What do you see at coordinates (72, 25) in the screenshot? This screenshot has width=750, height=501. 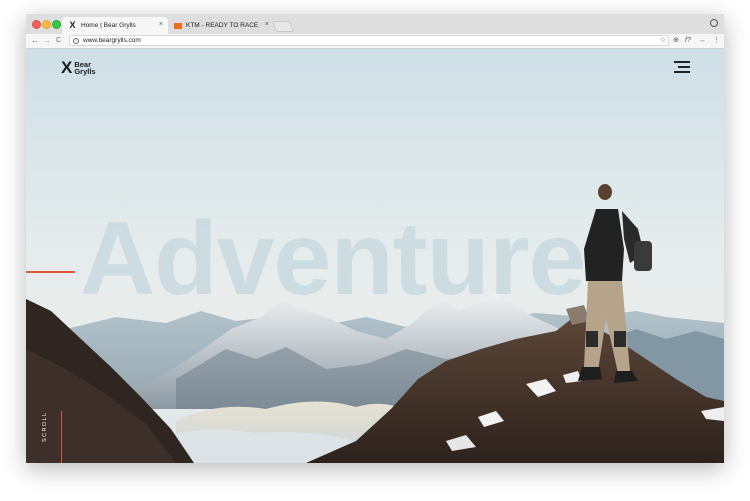 I see `bear-grylls-favicon-icon: X` at bounding box center [72, 25].